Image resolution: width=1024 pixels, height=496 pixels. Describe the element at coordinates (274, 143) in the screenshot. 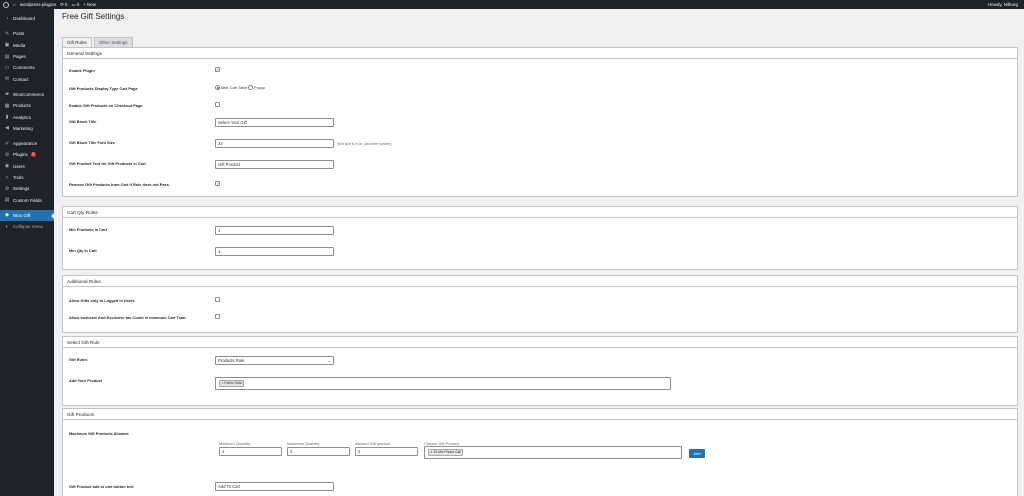

I see `font-size-input: 24` at that location.